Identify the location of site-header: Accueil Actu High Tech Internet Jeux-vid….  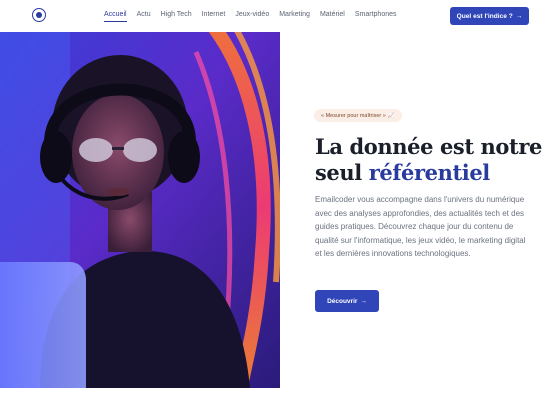
(280, 16).